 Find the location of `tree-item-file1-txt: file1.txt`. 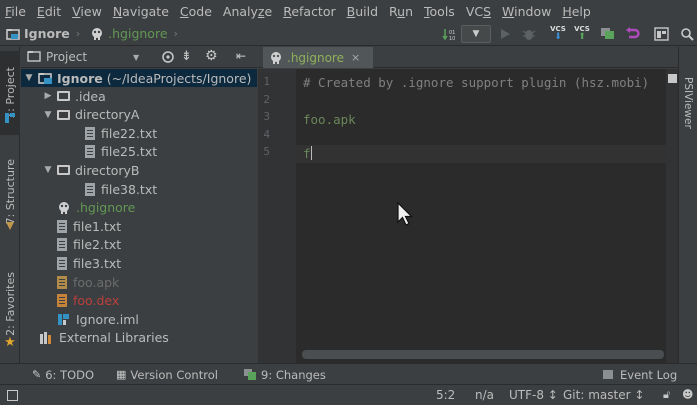

tree-item-file1-txt: file1.txt is located at coordinates (139, 226).